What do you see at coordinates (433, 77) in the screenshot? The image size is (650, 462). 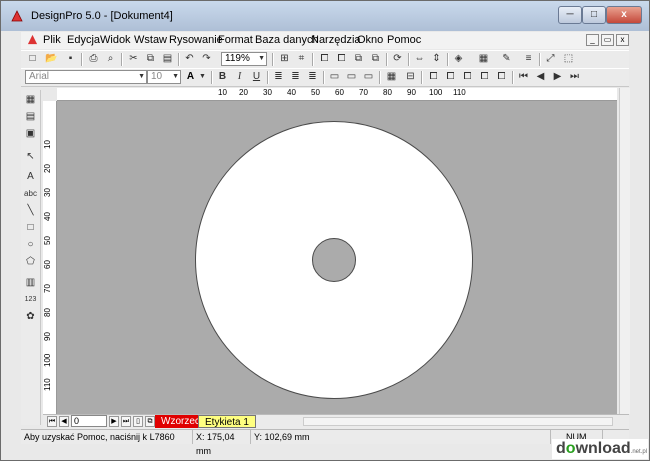 I see `distribute-h-icon: ⧠` at bounding box center [433, 77].